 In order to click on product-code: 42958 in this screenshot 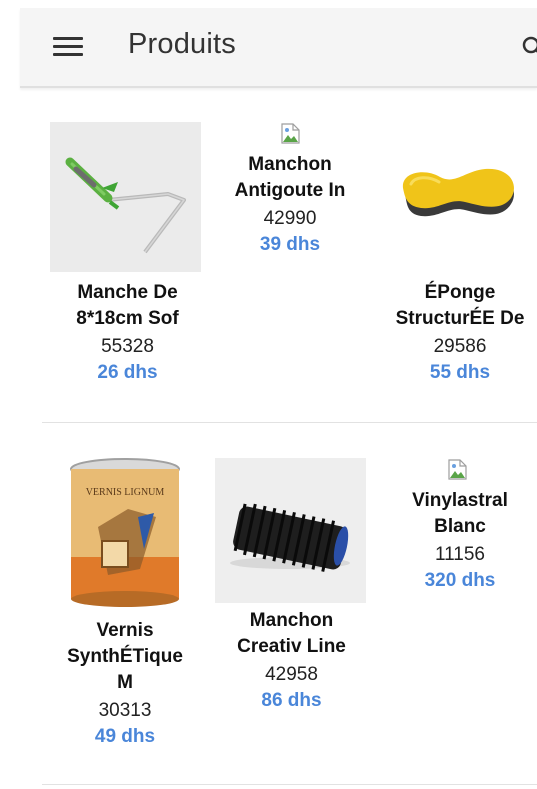, I will do `click(291, 674)`.